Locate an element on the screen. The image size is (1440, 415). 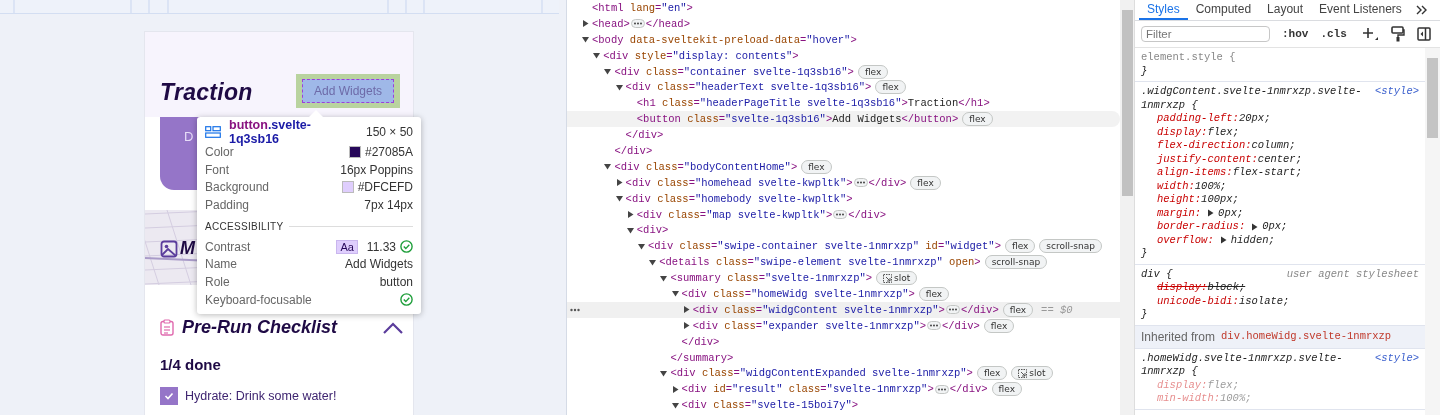
chevron-up-icon is located at coordinates (393, 327).